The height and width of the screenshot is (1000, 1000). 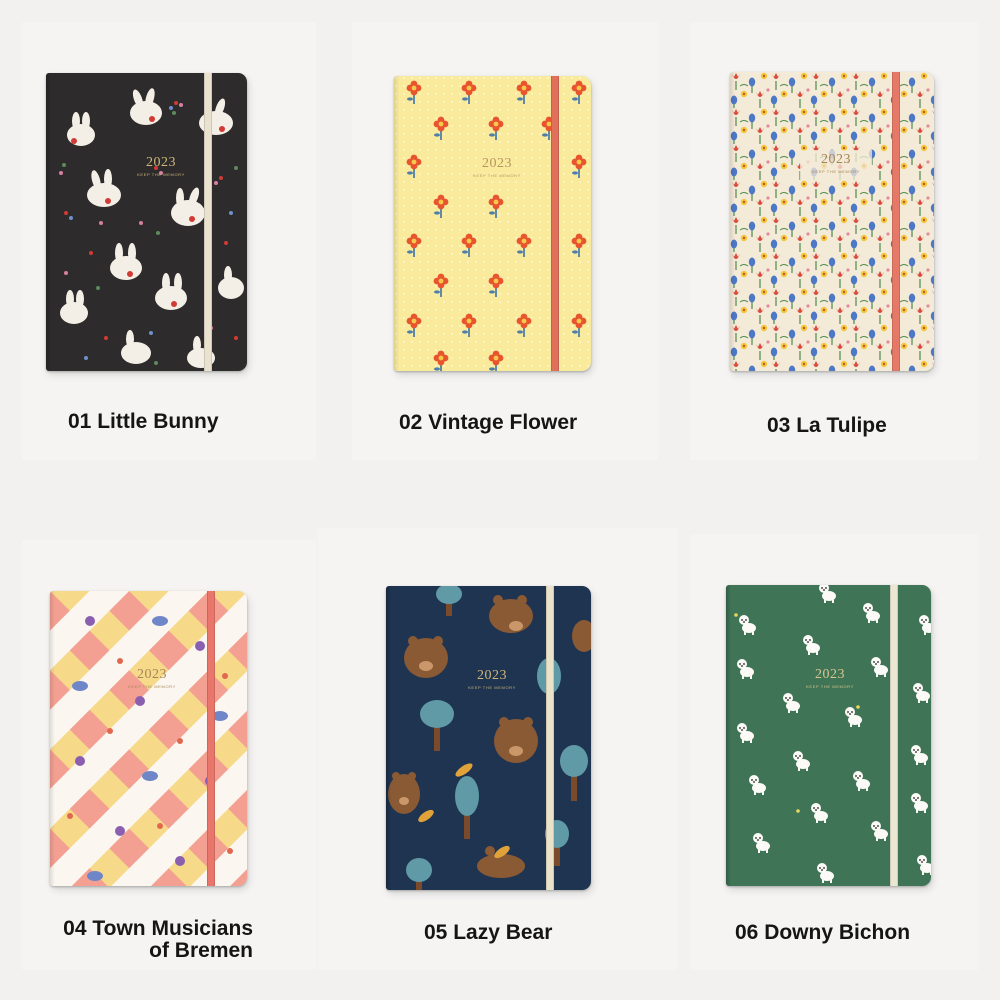 I want to click on product-label: 06 Downy Bichon, so click(x=822, y=933).